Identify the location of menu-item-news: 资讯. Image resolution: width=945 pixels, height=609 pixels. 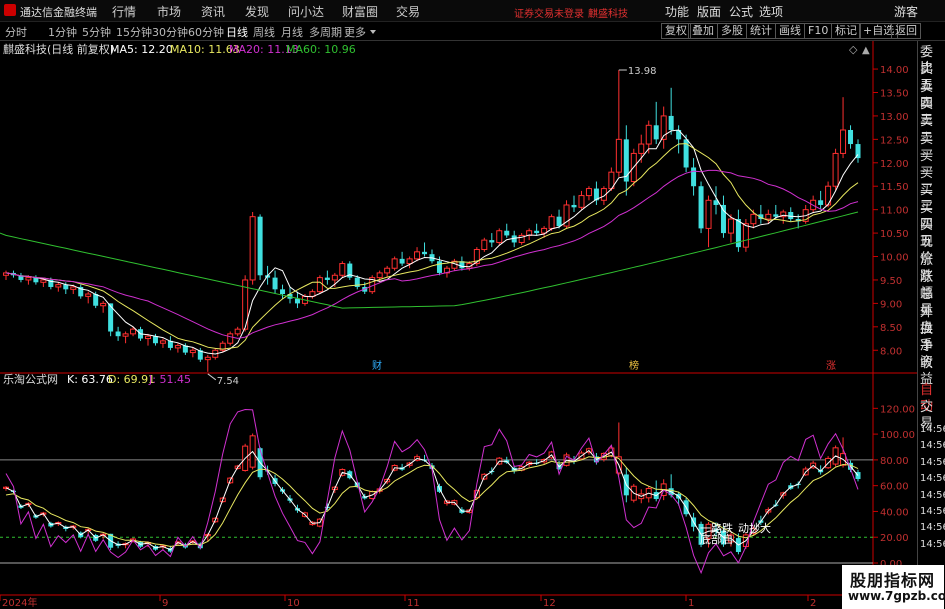
(213, 11).